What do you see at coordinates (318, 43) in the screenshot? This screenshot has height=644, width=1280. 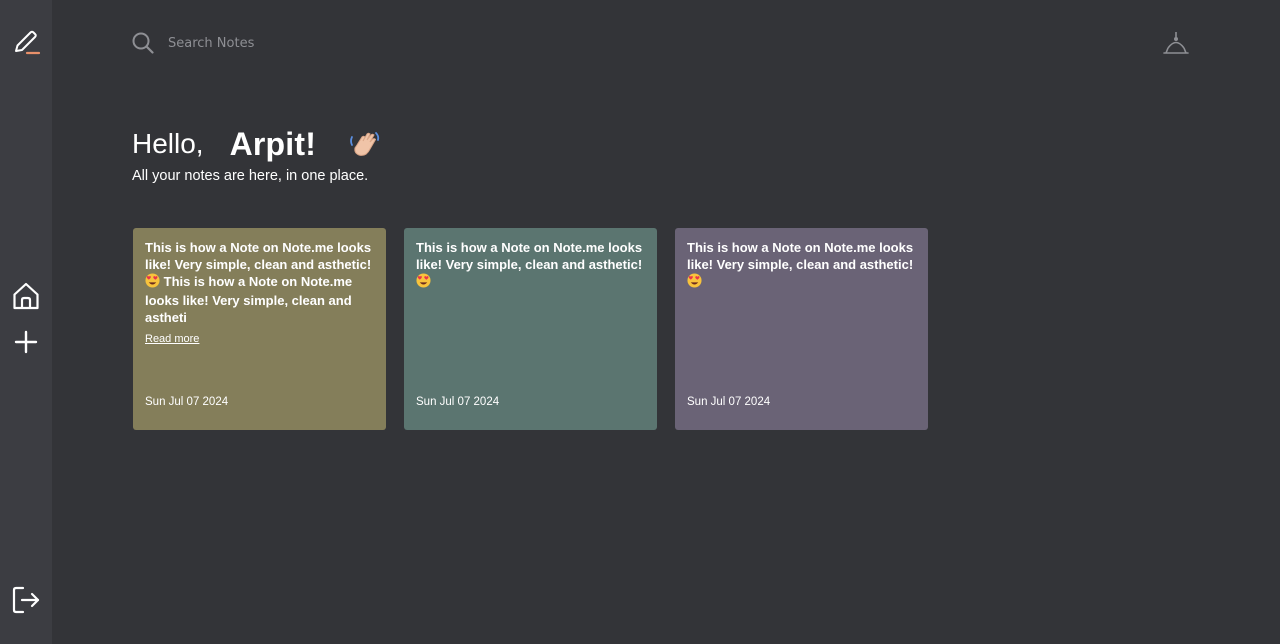 I see `search-input` at bounding box center [318, 43].